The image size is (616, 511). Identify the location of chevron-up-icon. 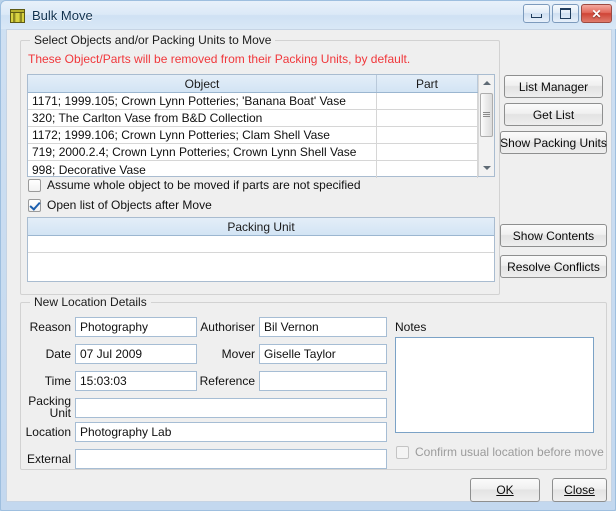
(486, 83).